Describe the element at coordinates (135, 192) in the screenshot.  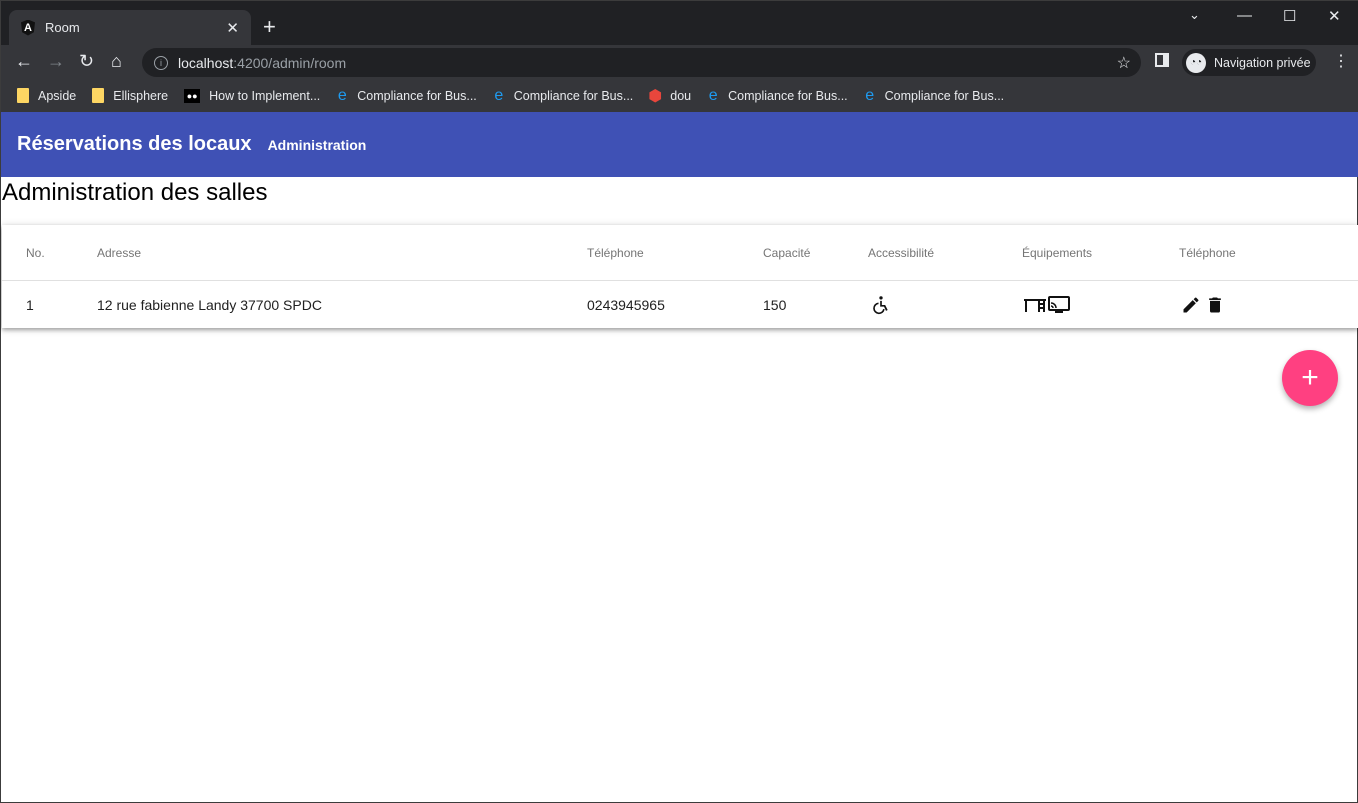
I see `page-title: Administration des salles` at that location.